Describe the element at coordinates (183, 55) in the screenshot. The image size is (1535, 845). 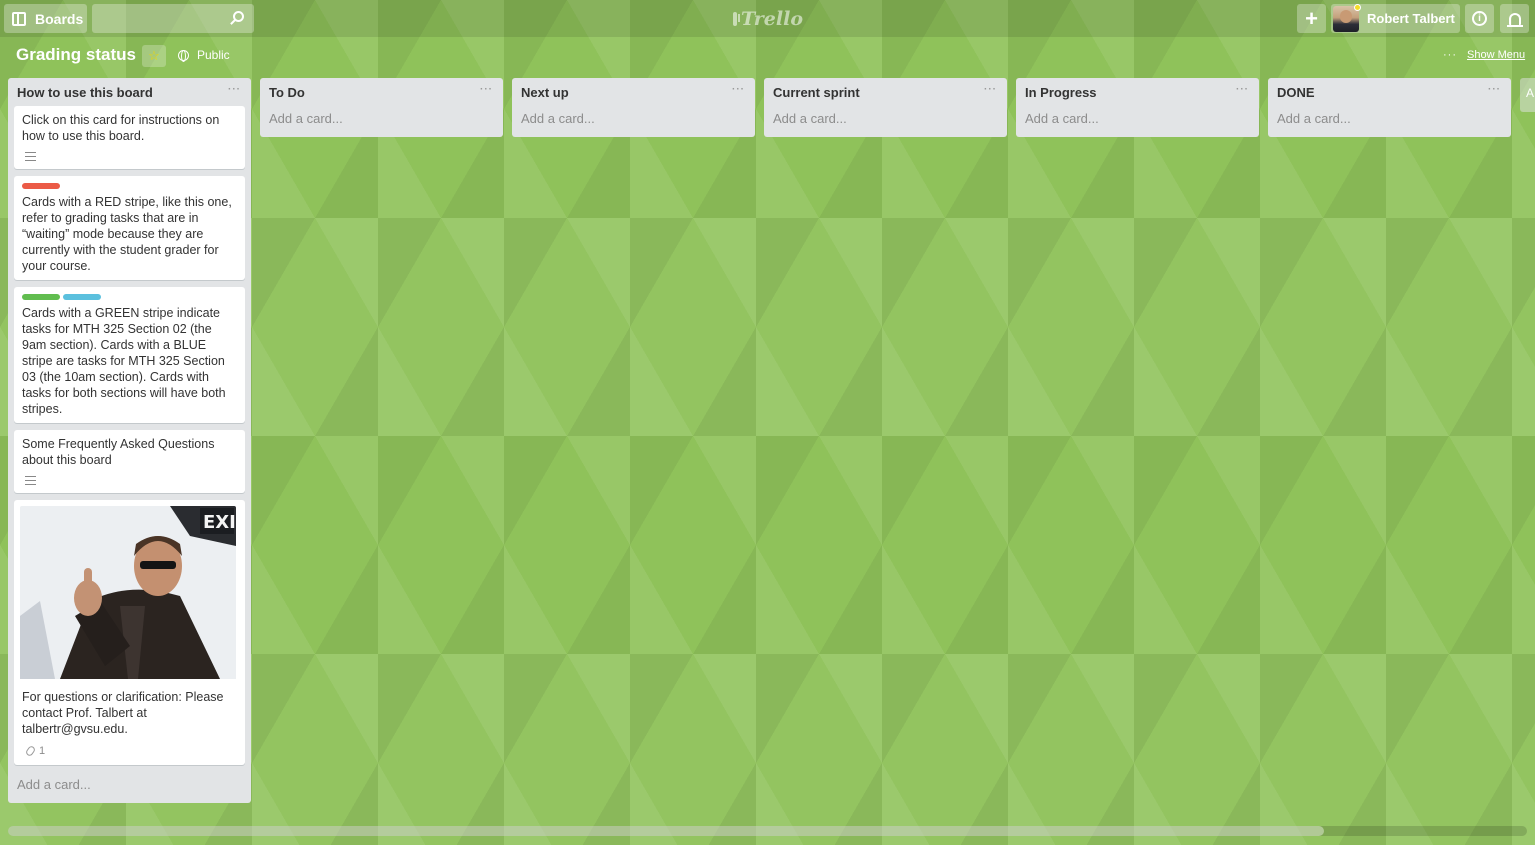
I see `globe-icon` at that location.